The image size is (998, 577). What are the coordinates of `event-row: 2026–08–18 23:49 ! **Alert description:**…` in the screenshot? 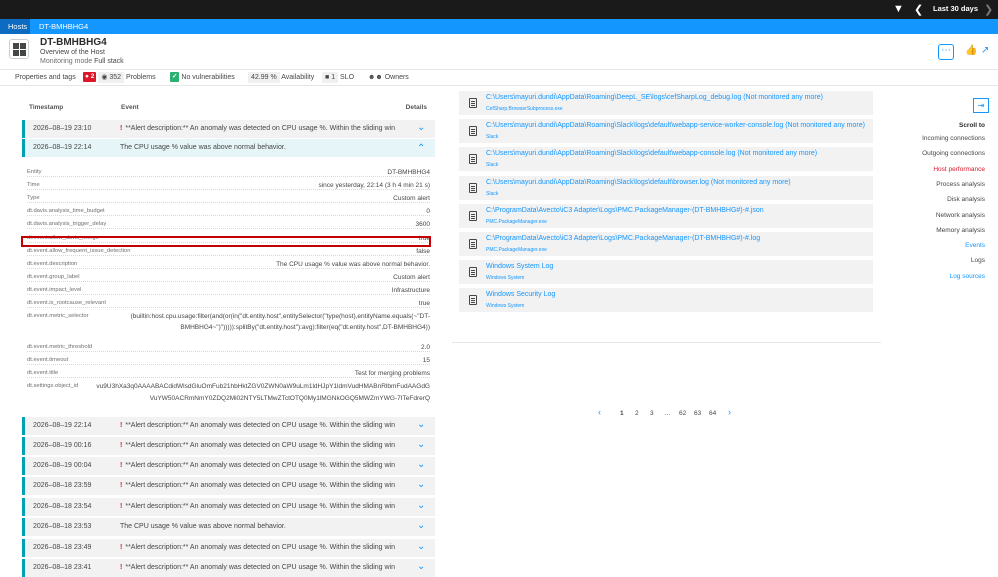 It's located at (228, 548).